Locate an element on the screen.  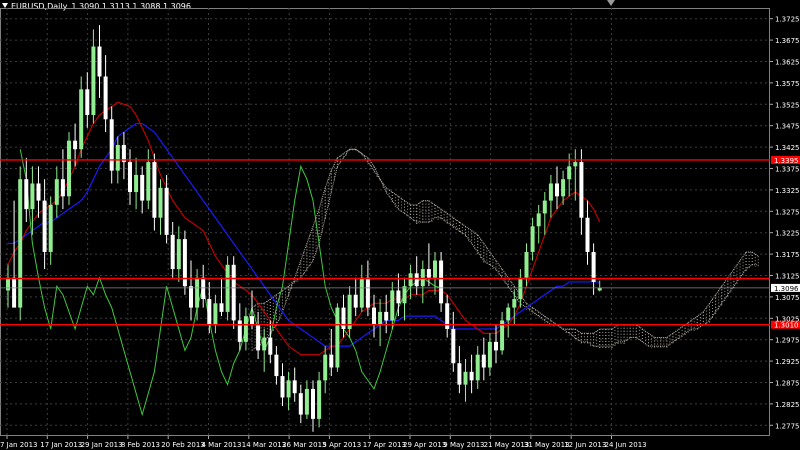
x-tick-label: 24 Jun 2013 is located at coordinates (626, 445).